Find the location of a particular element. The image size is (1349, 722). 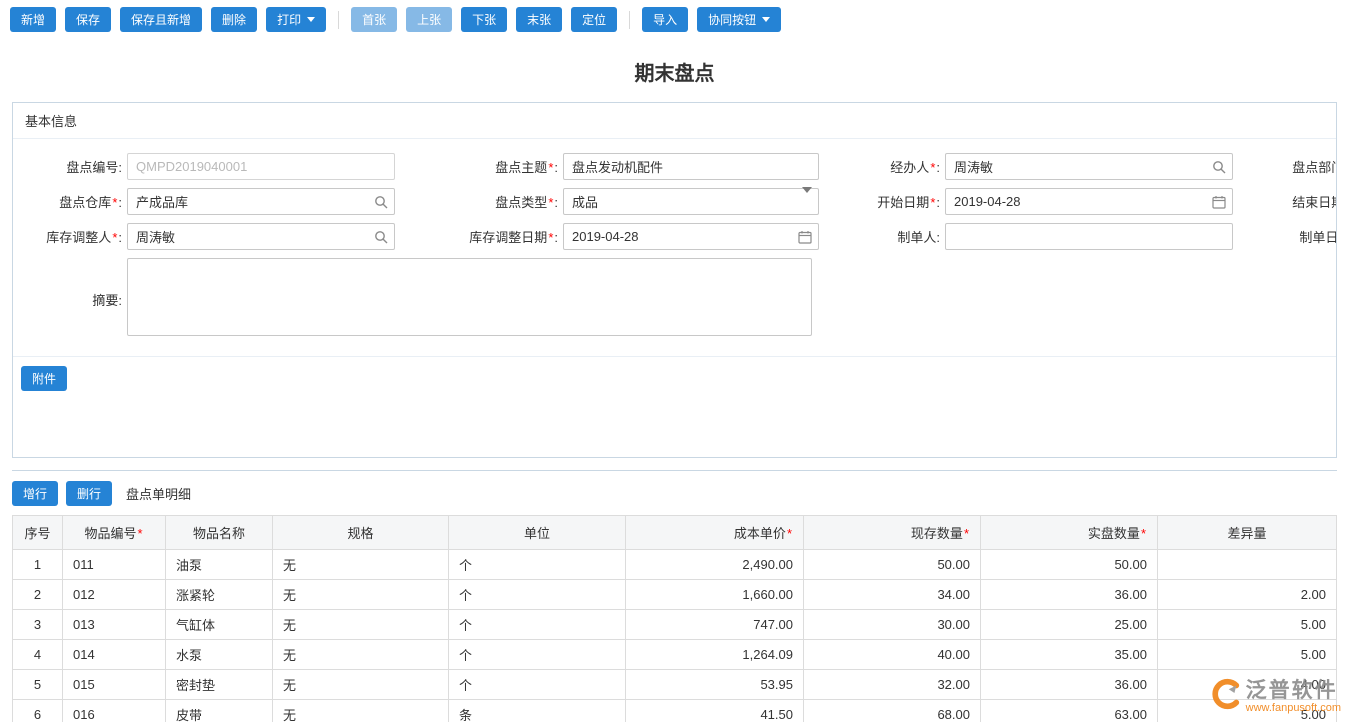

create-date-label: 制单日期: is located at coordinates (1317, 237).